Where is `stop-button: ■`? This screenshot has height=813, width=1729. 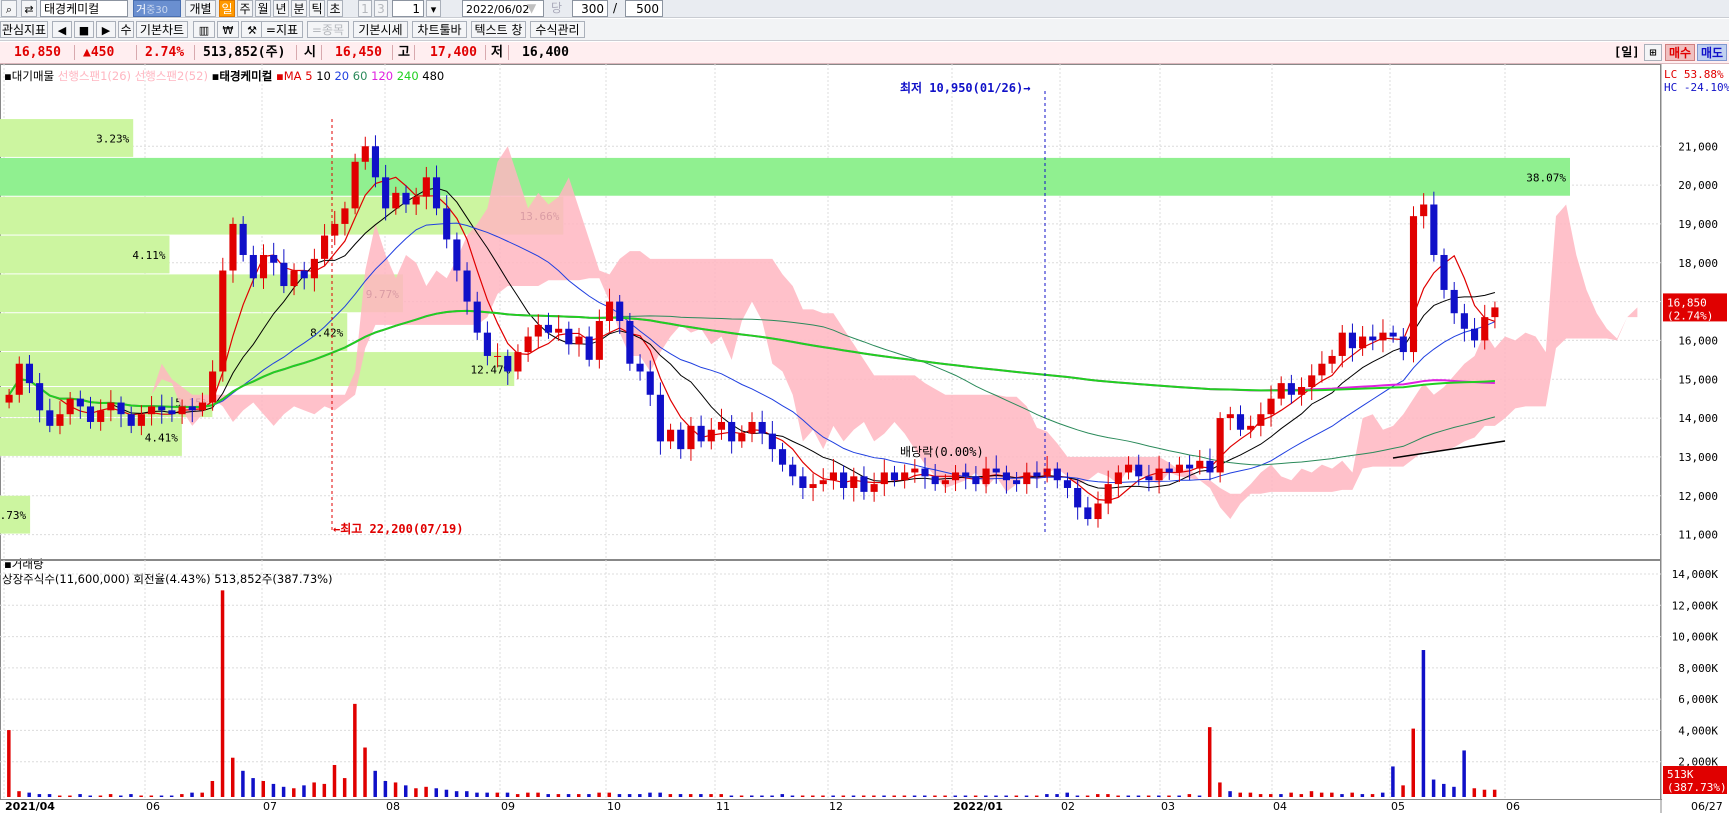
stop-button: ■ is located at coordinates (84, 29).